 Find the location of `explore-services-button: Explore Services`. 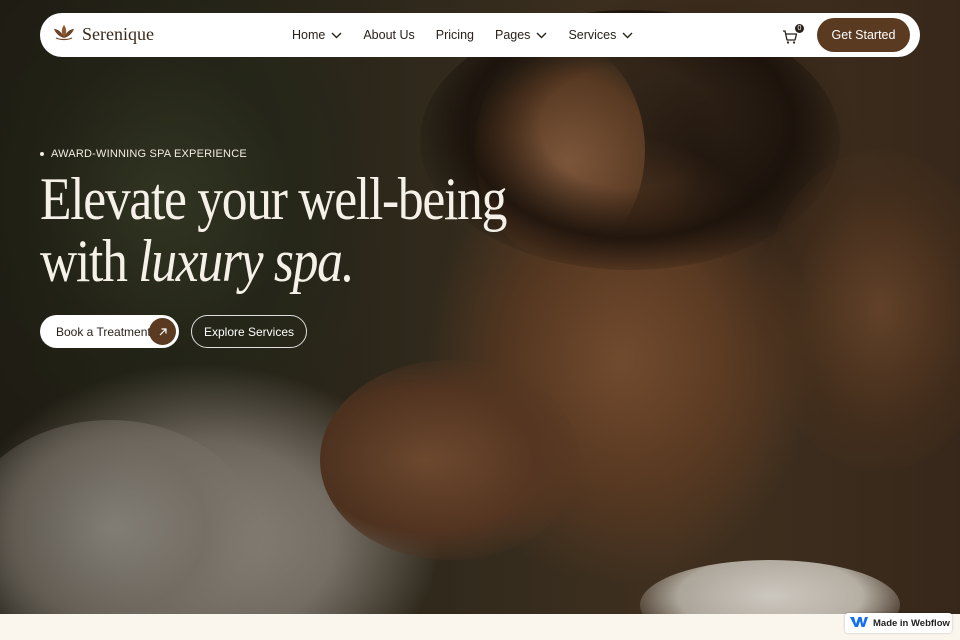

explore-services-button: Explore Services is located at coordinates (249, 331).